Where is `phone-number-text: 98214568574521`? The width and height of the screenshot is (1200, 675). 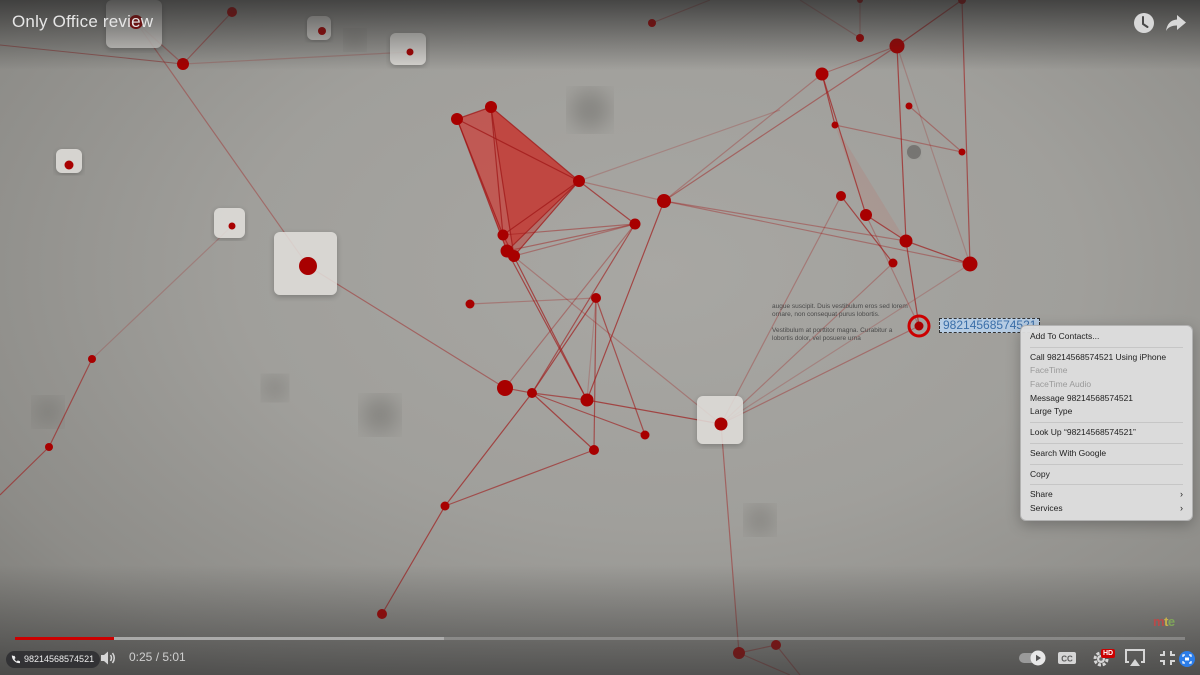
phone-number-text: 98214568574521 is located at coordinates (59, 659).